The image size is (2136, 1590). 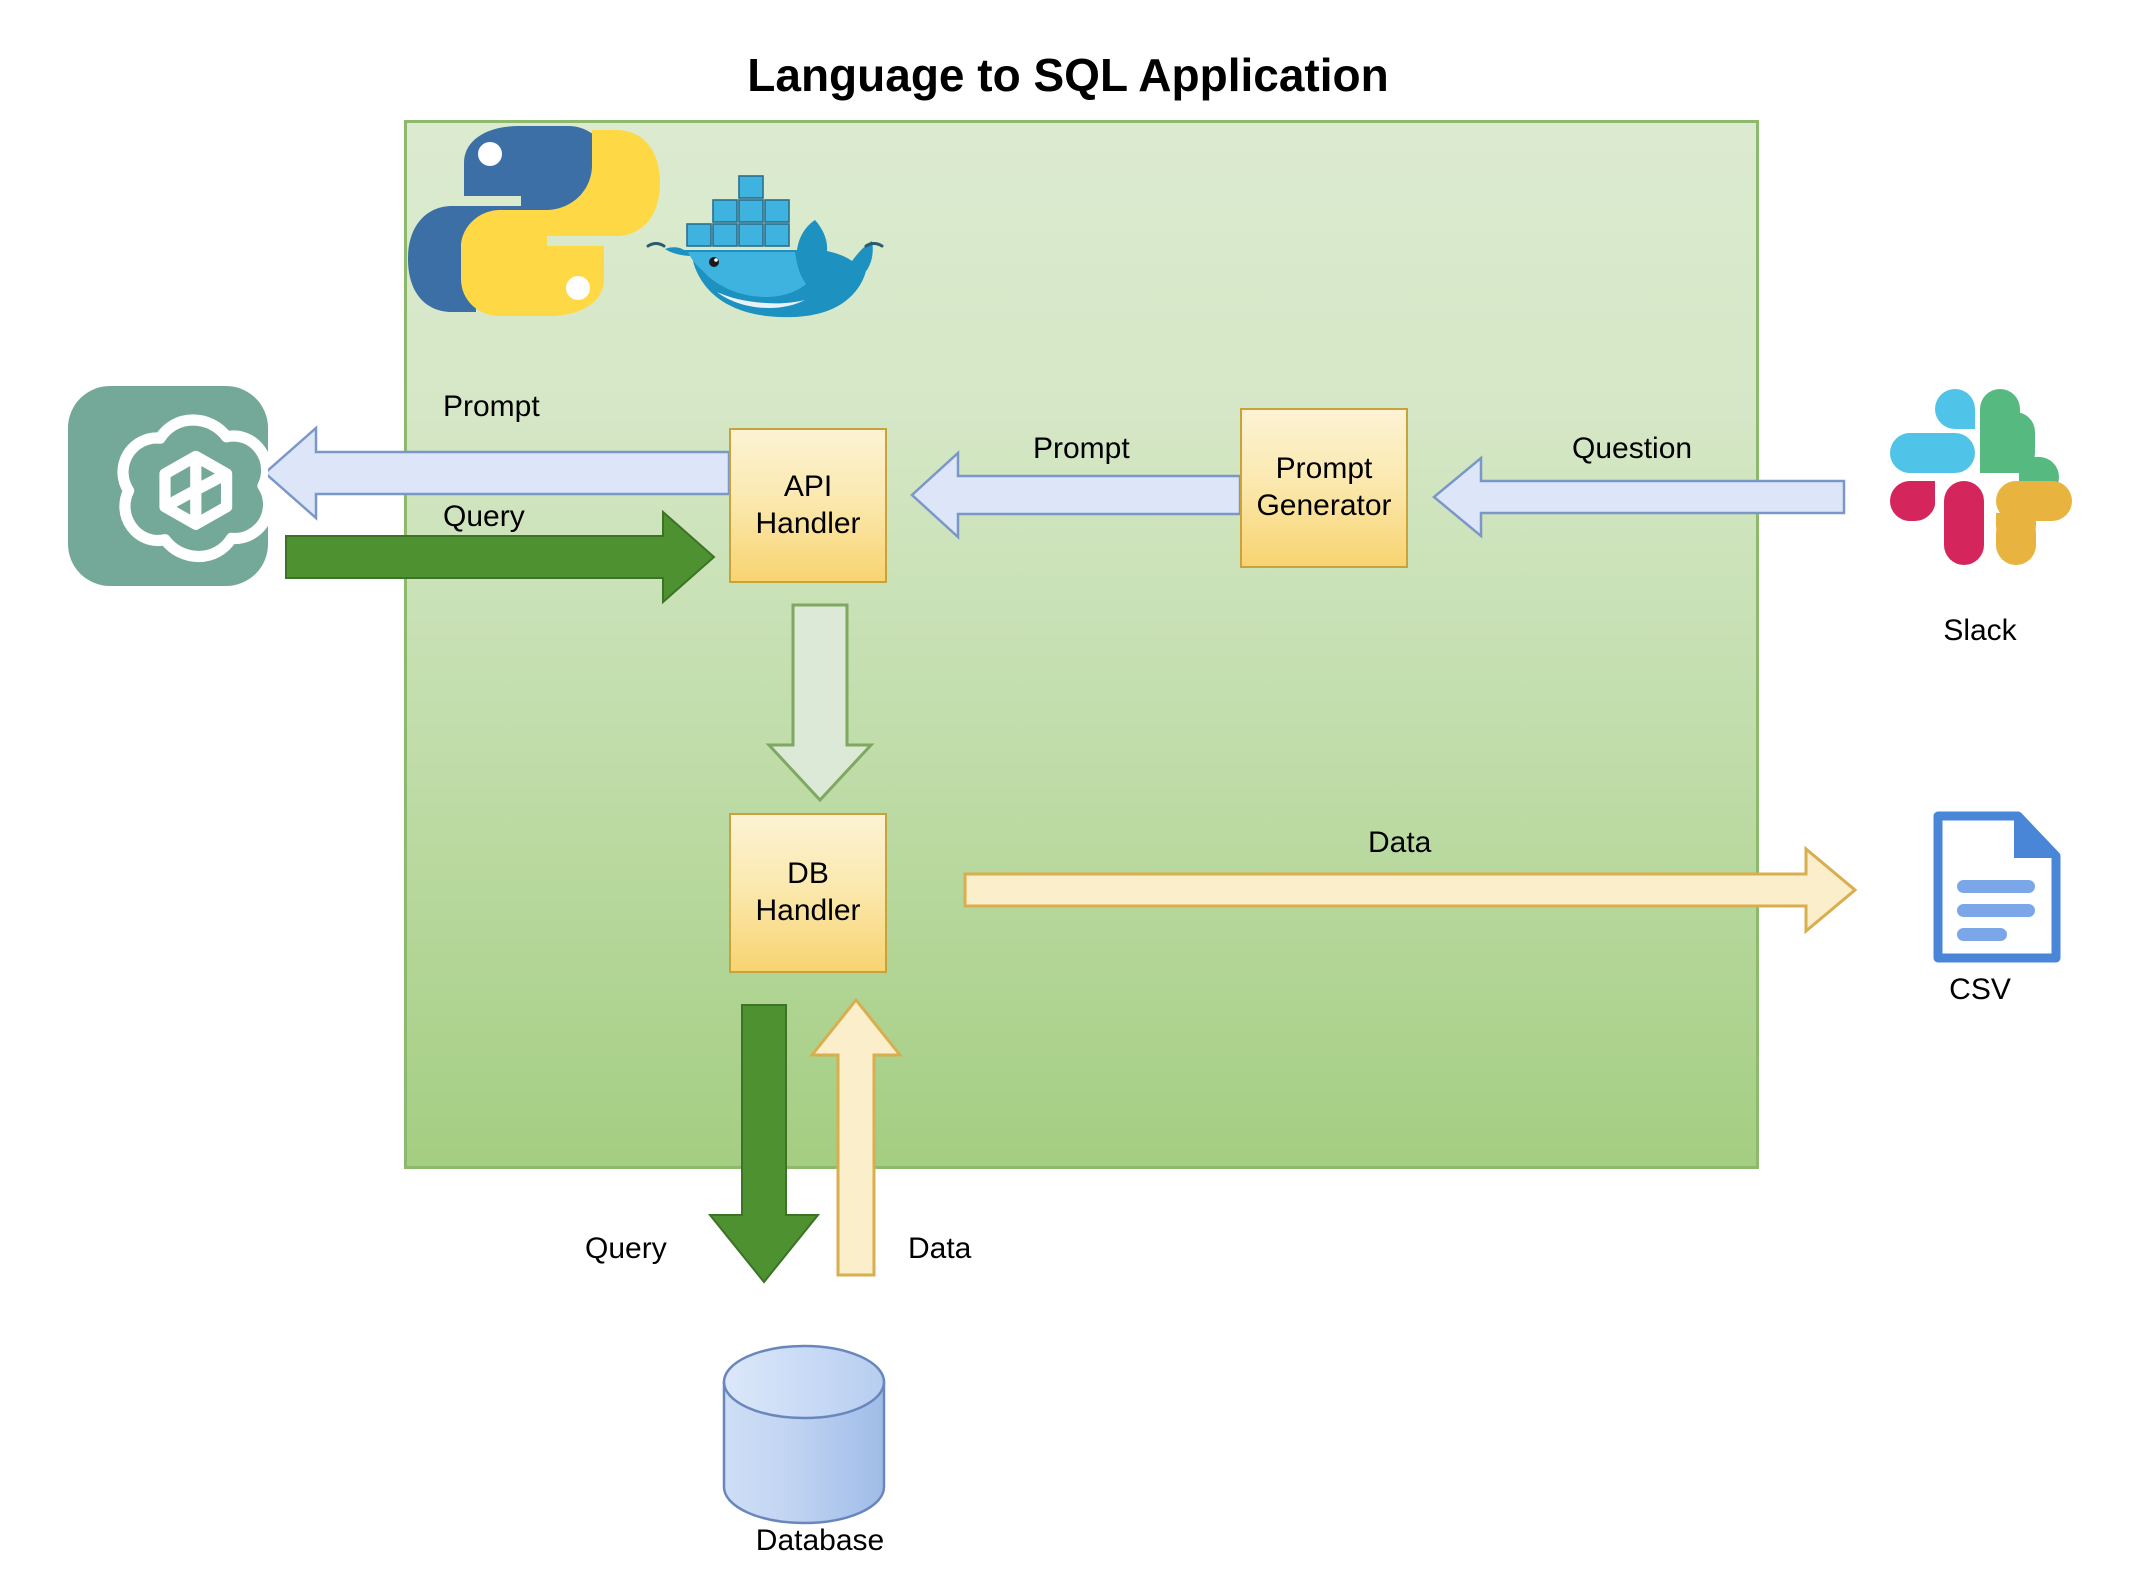 I want to click on box-prompt-generator-line2: Generator, so click(x=1324, y=505).